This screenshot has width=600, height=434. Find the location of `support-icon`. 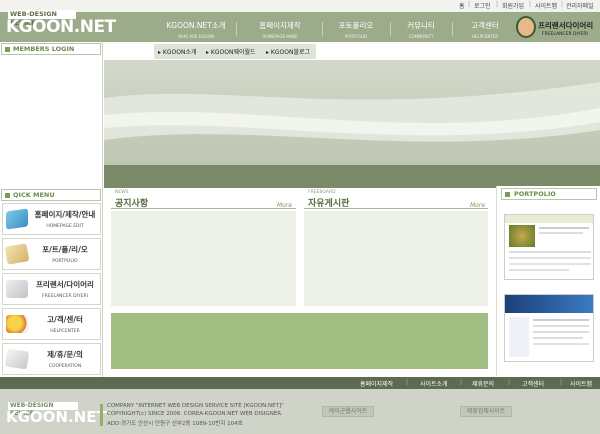

support-icon is located at coordinates (17, 324).